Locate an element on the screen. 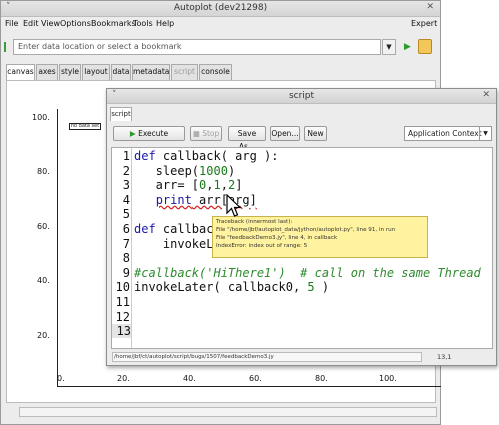 Image resolution: width=499 pixels, height=425 pixels. menu-options: Options is located at coordinates (75, 23).